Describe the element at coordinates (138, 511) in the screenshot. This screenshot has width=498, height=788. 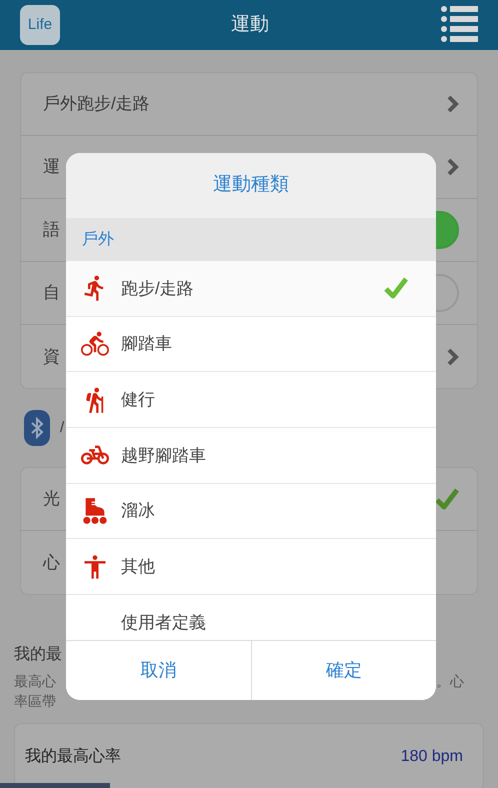
I see `sport-label: 溜冰` at that location.